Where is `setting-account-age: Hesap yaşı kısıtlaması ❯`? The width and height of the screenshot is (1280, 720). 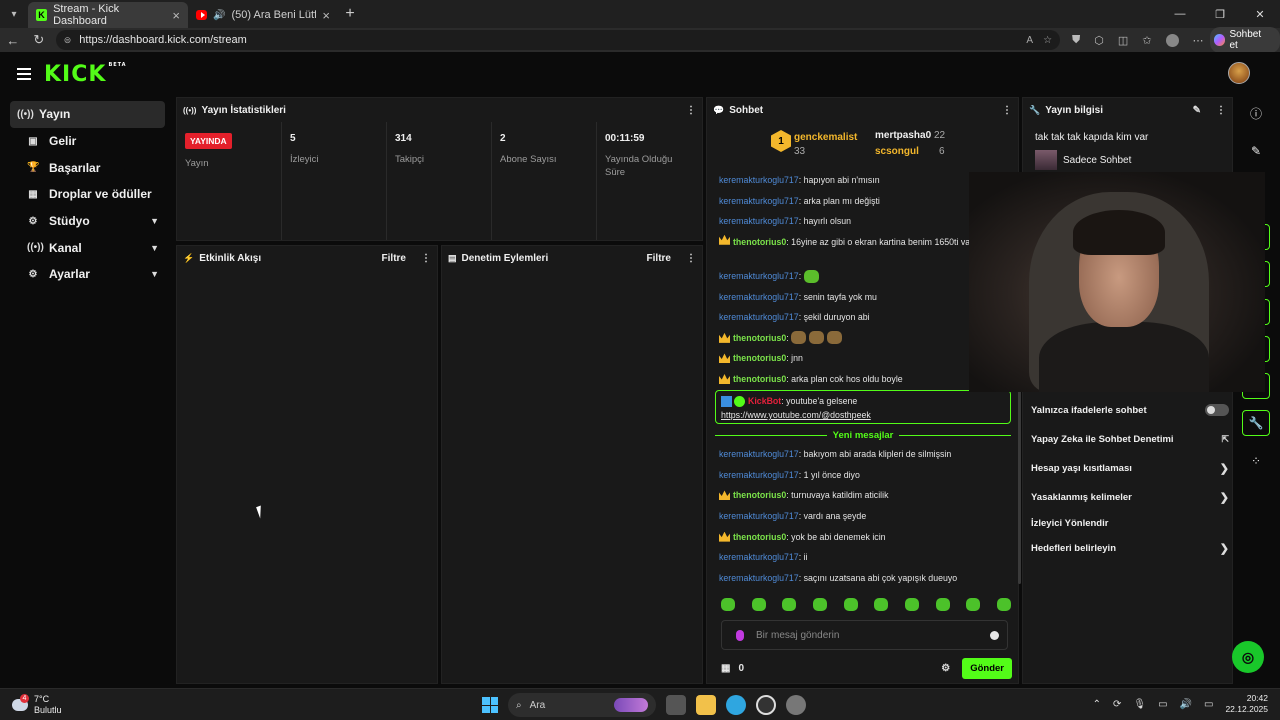
setting-account-age: Hesap yaşı kısıtlaması ❯ is located at coordinates (1130, 468).